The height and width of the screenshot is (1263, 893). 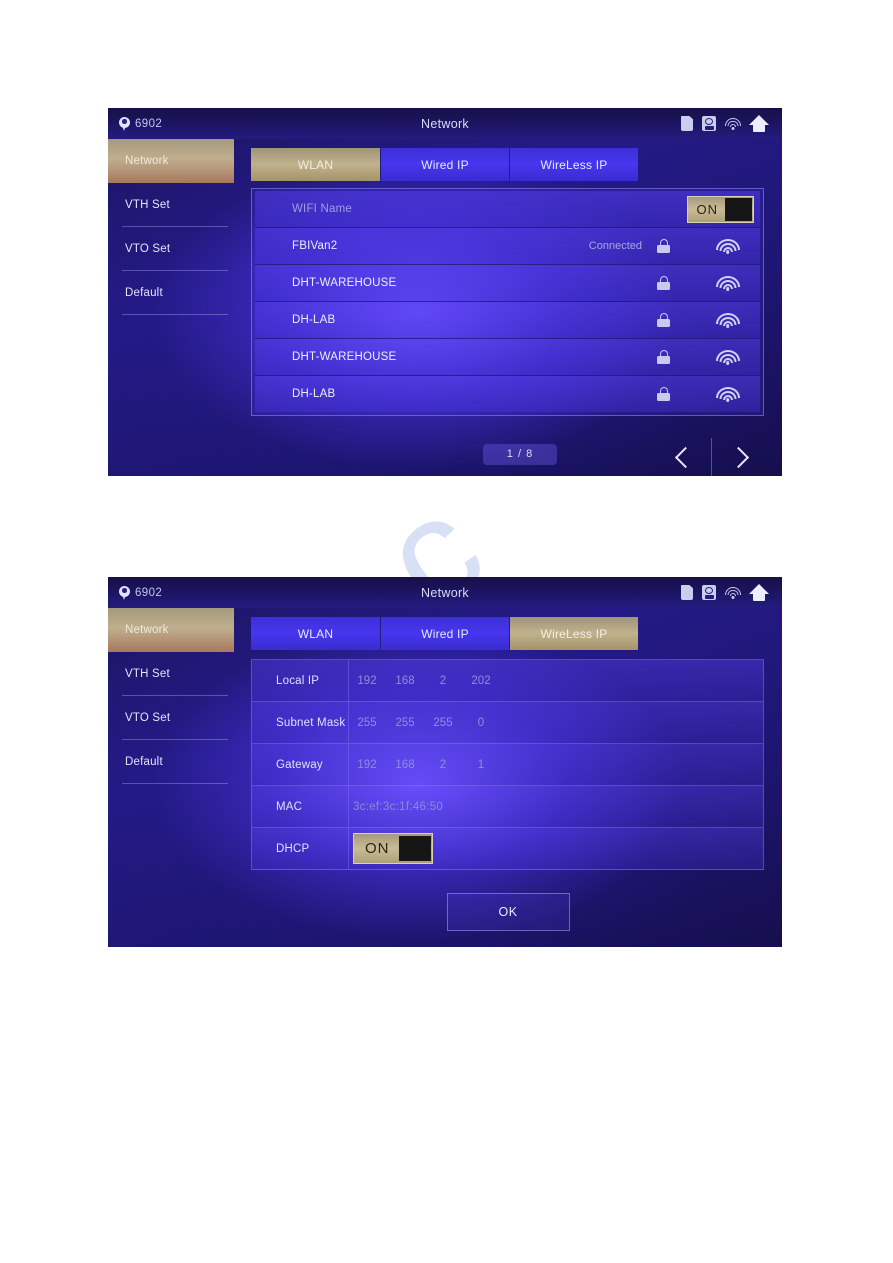 What do you see at coordinates (443, 723) in the screenshot?
I see `octet-3: 255` at bounding box center [443, 723].